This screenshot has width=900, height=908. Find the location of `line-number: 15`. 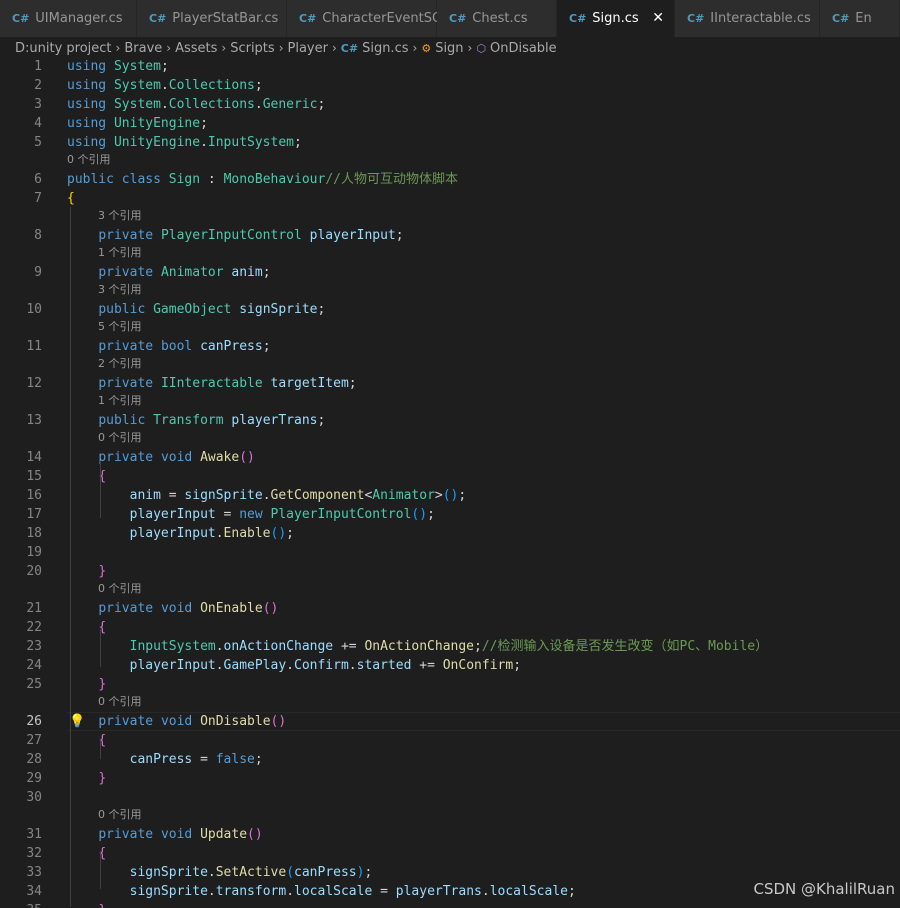

line-number: 15 is located at coordinates (34, 476).